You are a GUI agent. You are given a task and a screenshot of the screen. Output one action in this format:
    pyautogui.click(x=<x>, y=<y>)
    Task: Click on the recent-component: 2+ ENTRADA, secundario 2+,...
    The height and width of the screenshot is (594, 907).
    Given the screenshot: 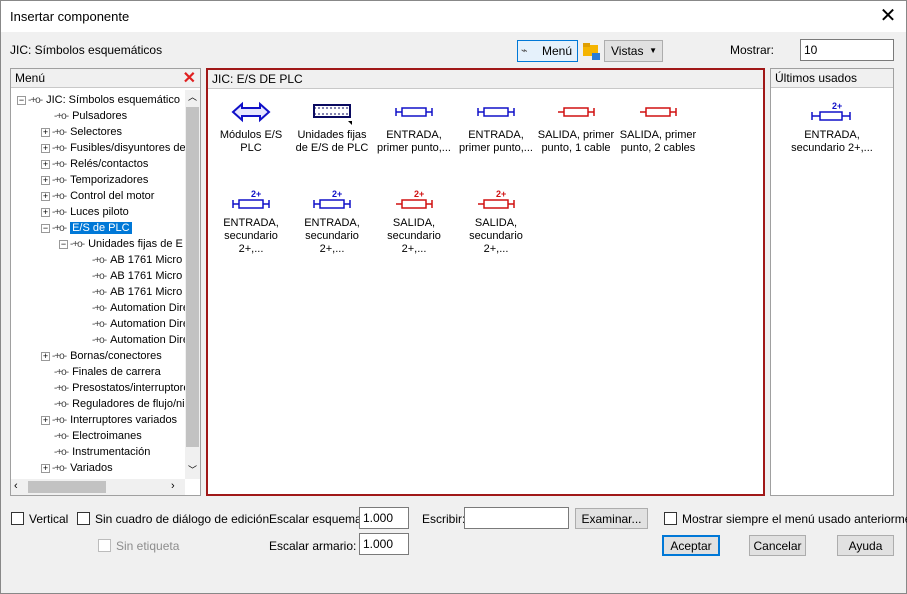 What is the action you would take?
    pyautogui.click(x=832, y=127)
    